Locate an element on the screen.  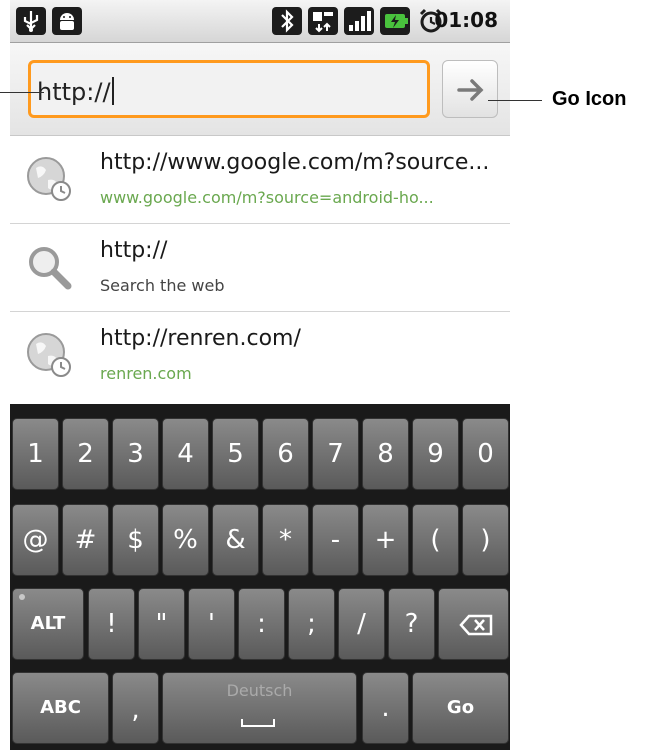
url-callout-line is located at coordinates (22, 92).